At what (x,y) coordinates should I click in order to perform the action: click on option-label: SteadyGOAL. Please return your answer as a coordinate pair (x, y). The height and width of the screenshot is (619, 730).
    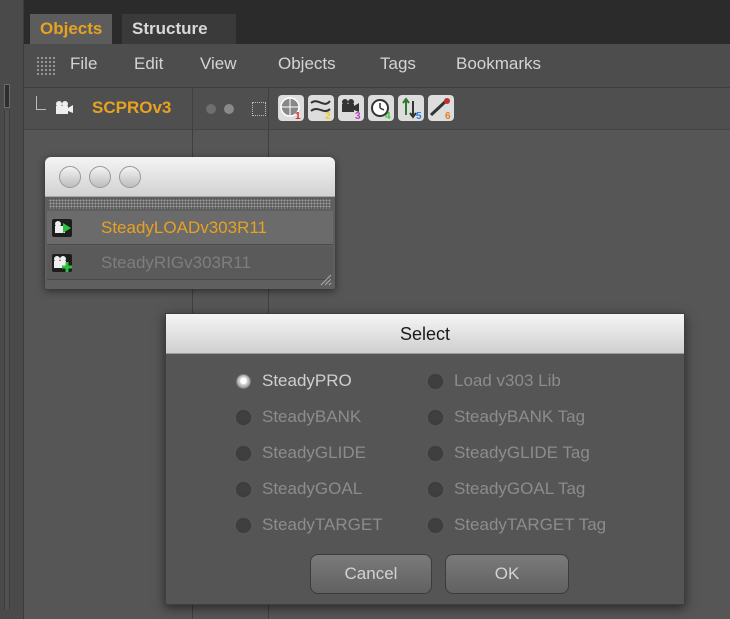
    Looking at the image, I should click on (312, 489).